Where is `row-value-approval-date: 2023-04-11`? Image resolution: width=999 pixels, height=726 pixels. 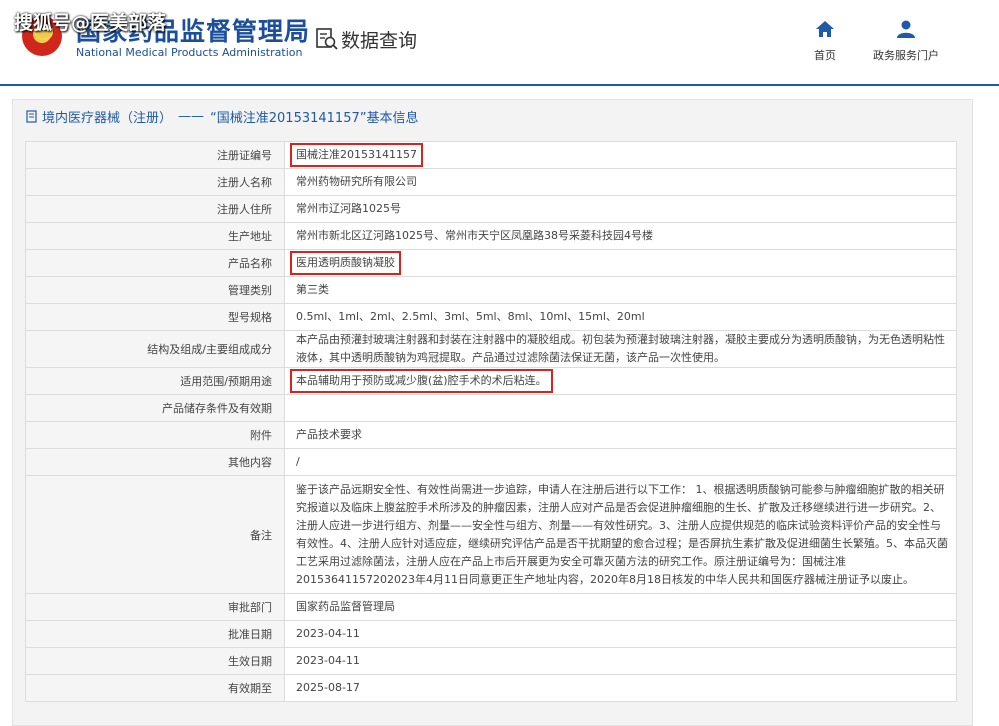
row-value-approval-date: 2023-04-11 is located at coordinates (620, 634).